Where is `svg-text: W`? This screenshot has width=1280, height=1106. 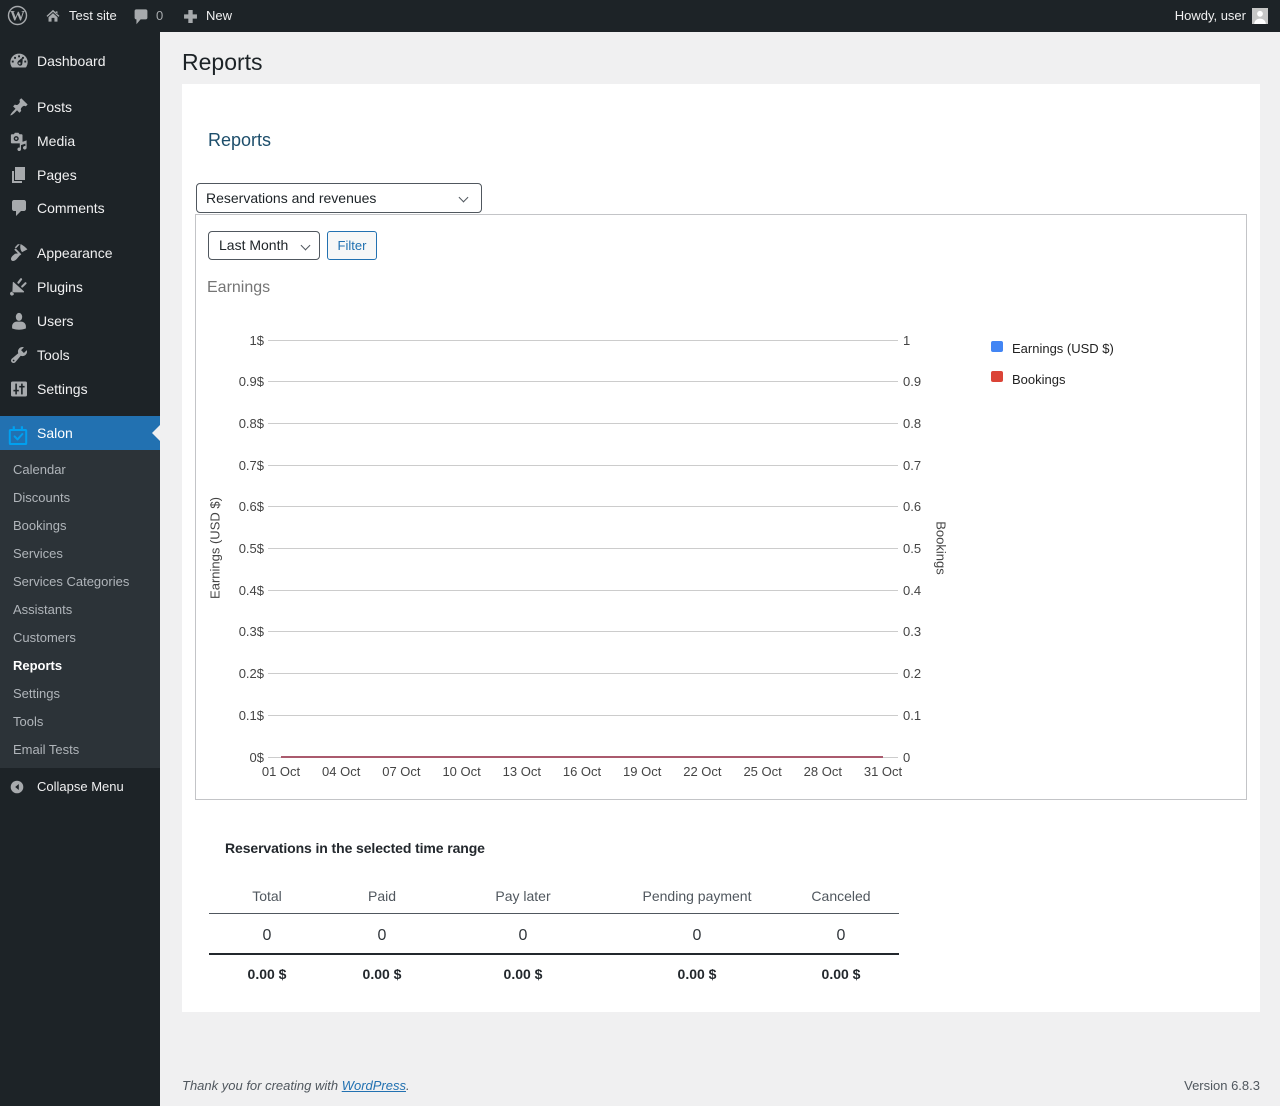 svg-text: W is located at coordinates (17, 17).